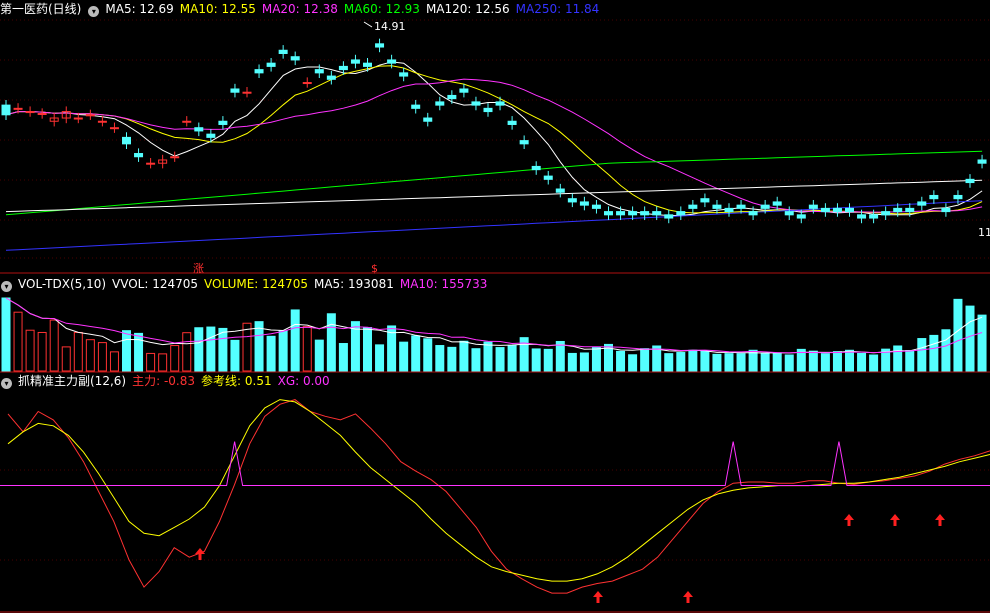  What do you see at coordinates (303, 381) in the screenshot?
I see `xg-label: XG: 0.00` at bounding box center [303, 381].